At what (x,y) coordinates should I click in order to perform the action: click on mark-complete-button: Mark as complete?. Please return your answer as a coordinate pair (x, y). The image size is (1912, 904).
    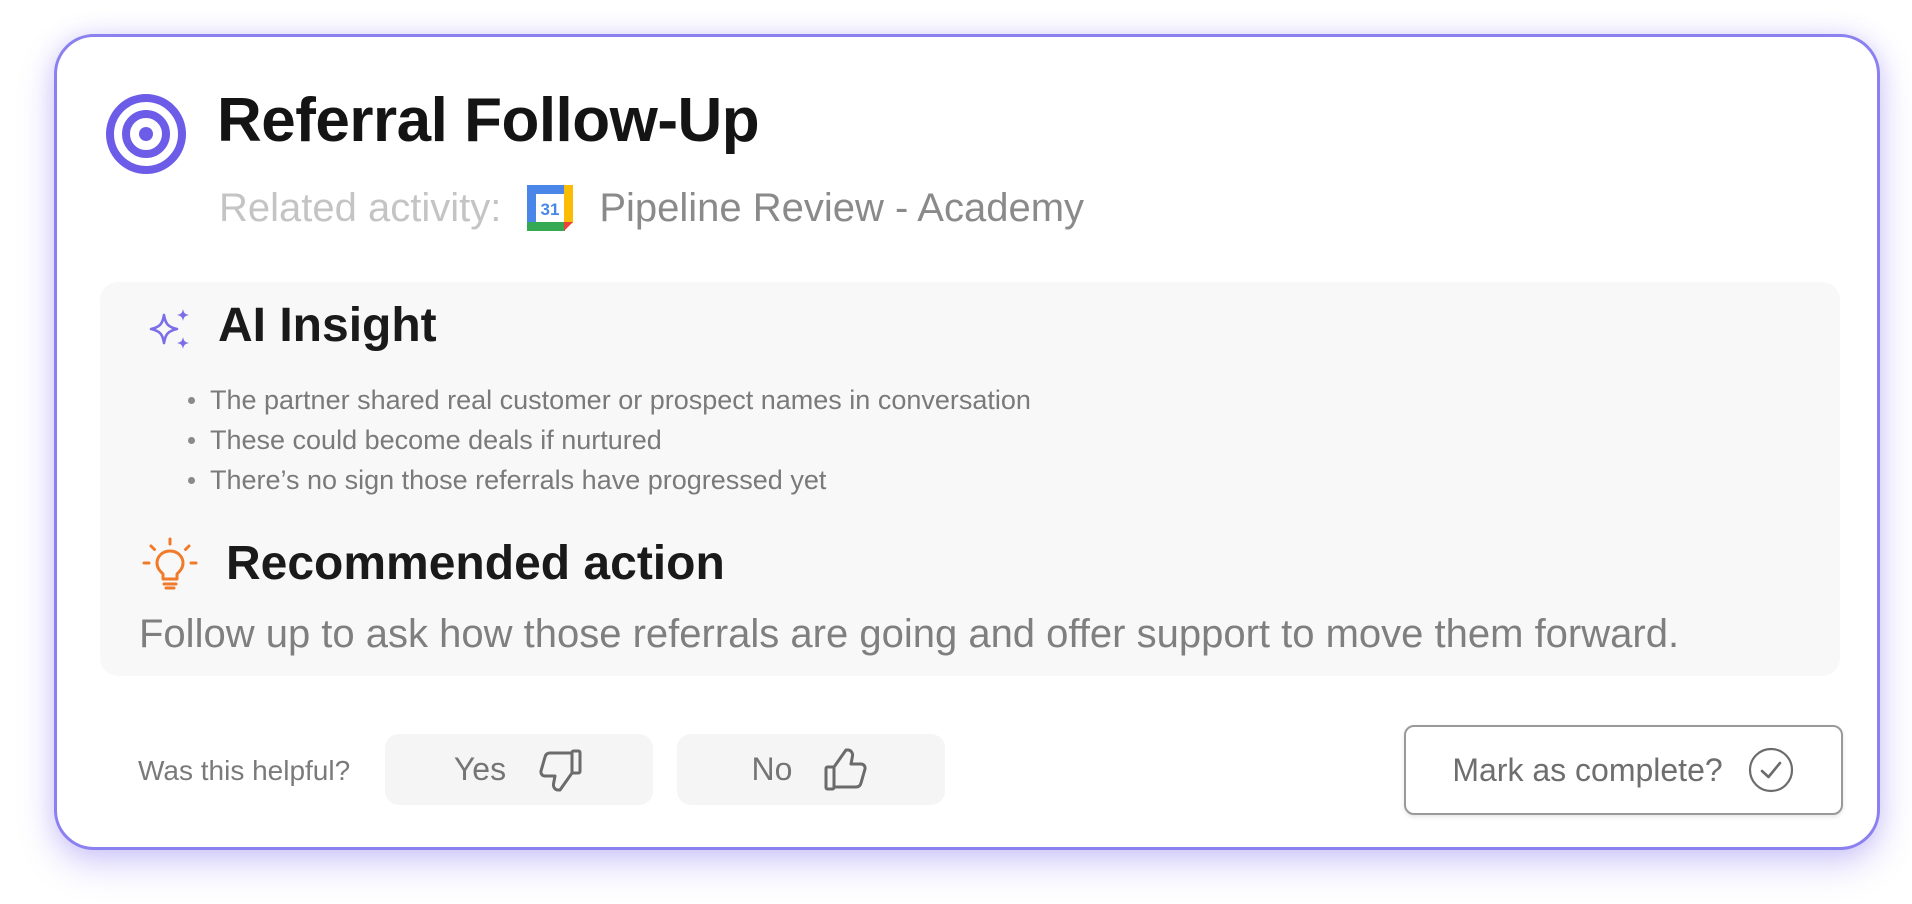
    Looking at the image, I should click on (1623, 770).